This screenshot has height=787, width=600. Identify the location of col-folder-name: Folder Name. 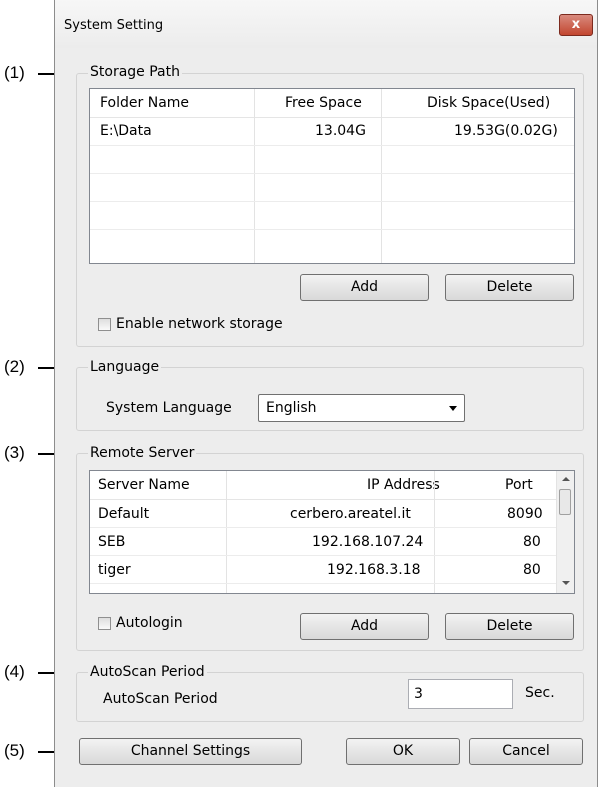
(144, 103).